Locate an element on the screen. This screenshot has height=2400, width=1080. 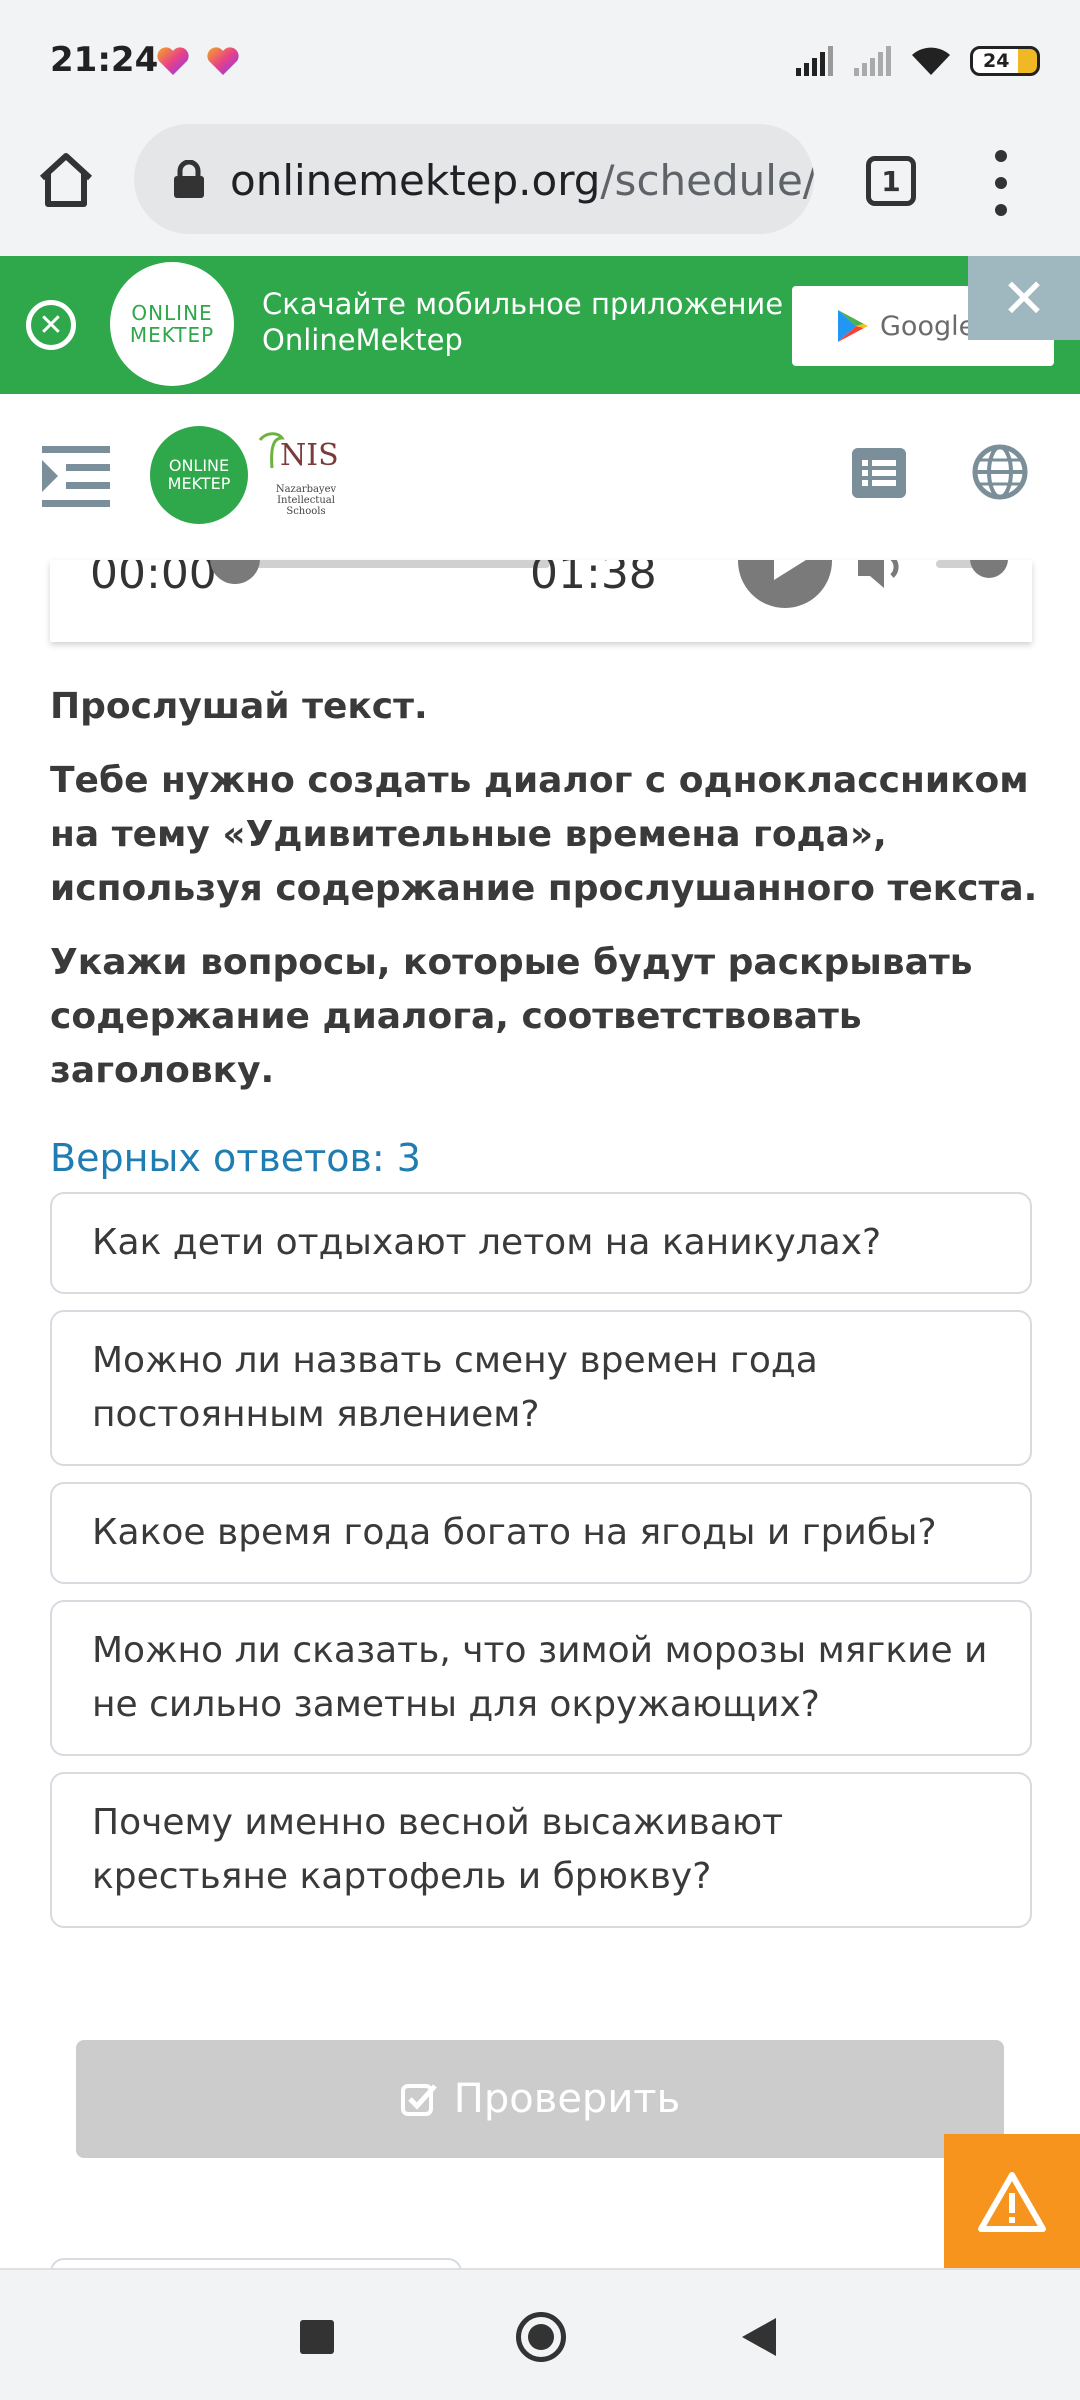
home-nav-icon is located at coordinates (541, 2337).